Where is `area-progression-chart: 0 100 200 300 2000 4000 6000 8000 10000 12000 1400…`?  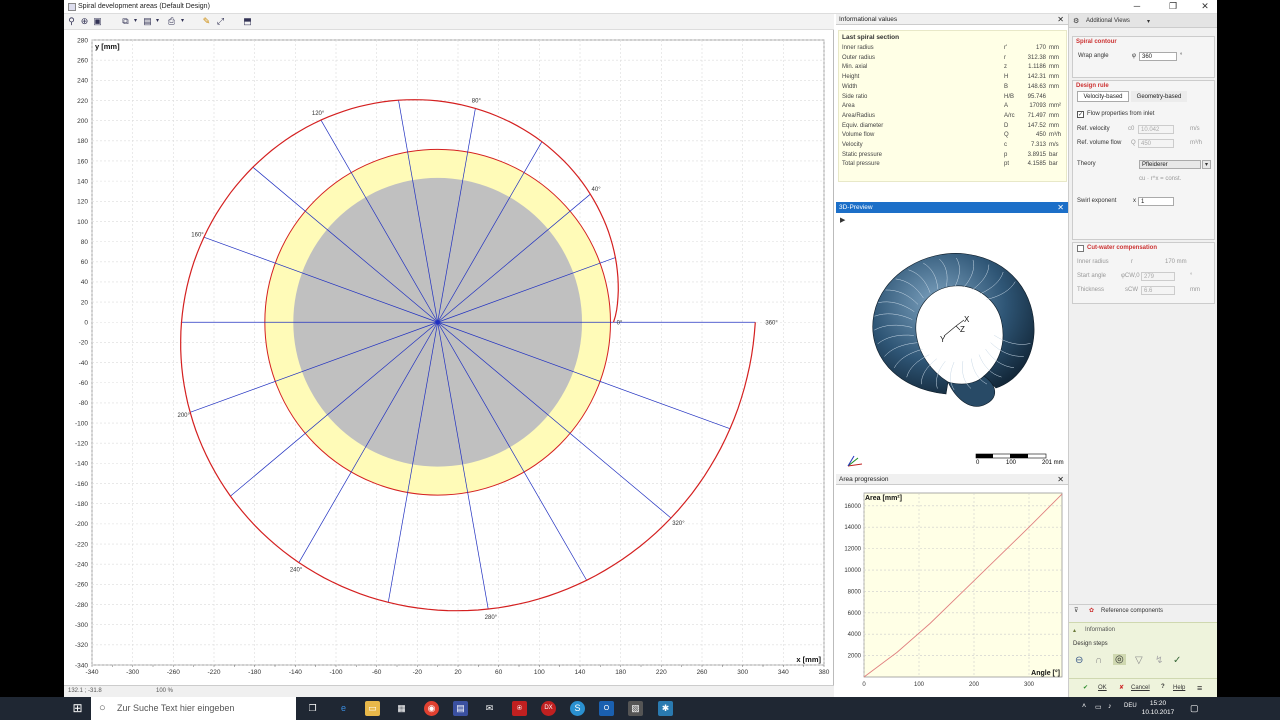 area-progression-chart: 0 100 200 300 2000 4000 6000 8000 10000 12000 1400… is located at coordinates (952, 592).